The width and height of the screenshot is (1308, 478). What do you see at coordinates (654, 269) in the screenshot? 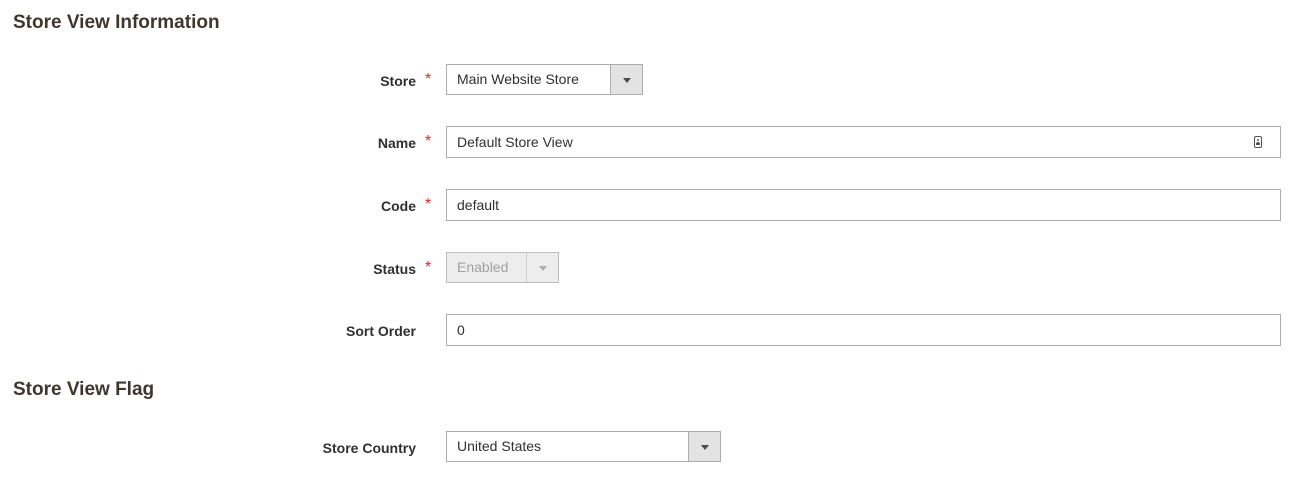
I see `status-field-row: Status * Enabled` at bounding box center [654, 269].